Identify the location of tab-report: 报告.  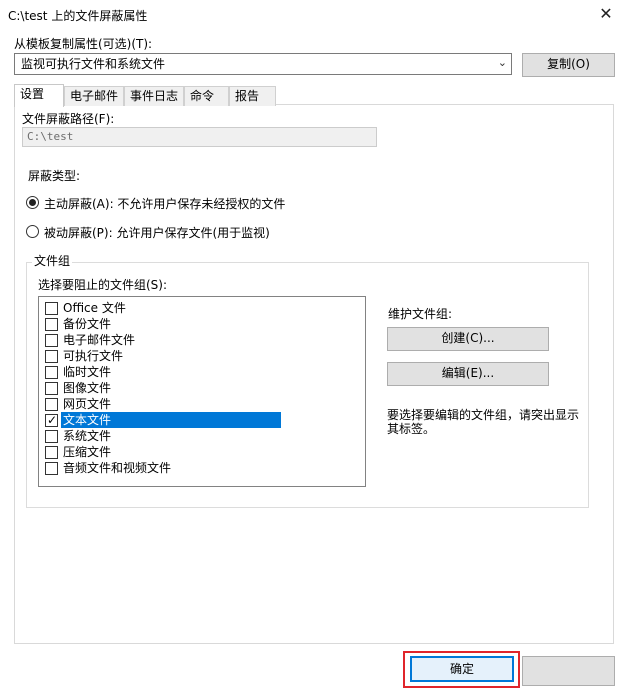
(252, 96).